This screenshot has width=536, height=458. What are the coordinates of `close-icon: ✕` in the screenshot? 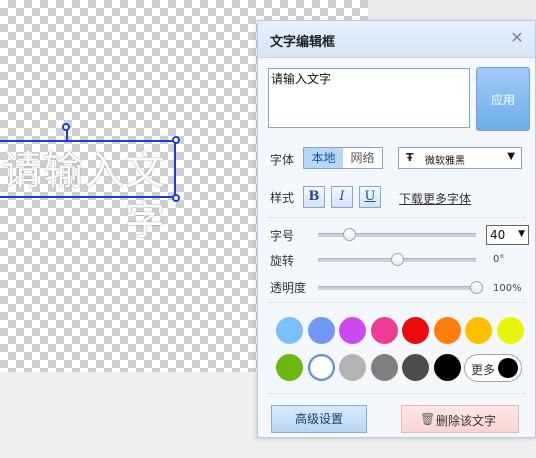 It's located at (517, 38).